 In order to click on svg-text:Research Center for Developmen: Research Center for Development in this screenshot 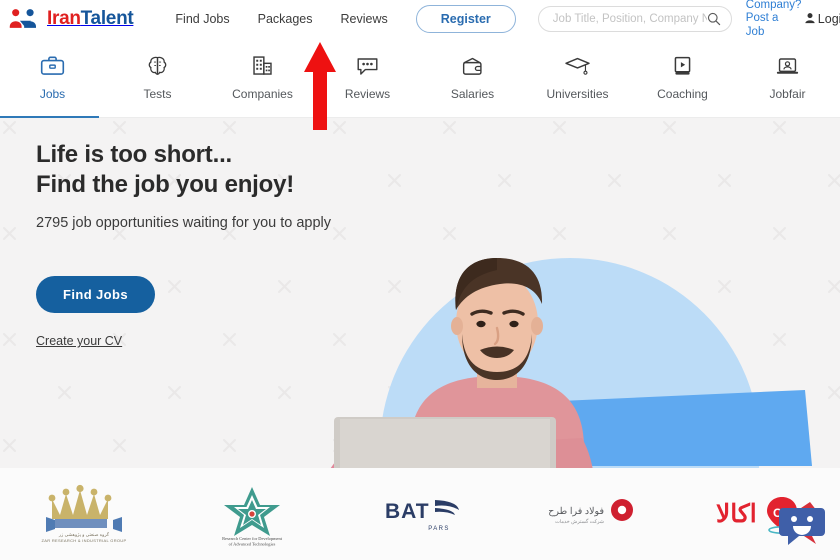, I will do `click(252, 538)`.